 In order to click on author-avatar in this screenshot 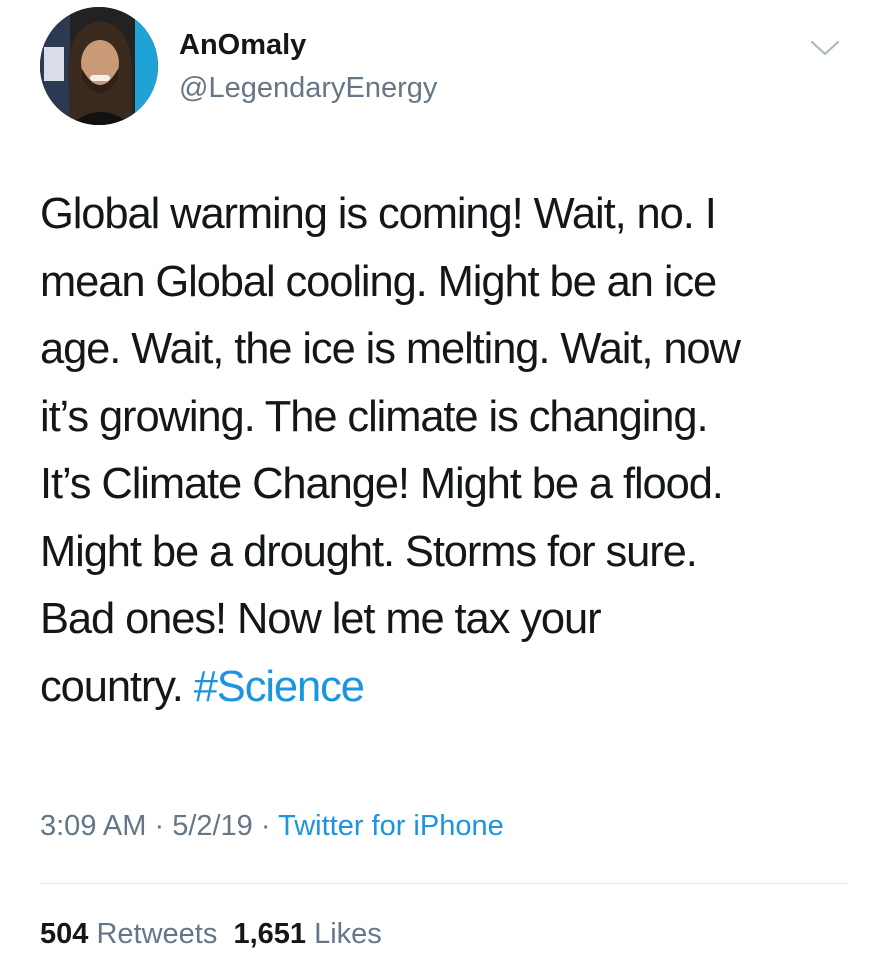, I will do `click(99, 66)`.